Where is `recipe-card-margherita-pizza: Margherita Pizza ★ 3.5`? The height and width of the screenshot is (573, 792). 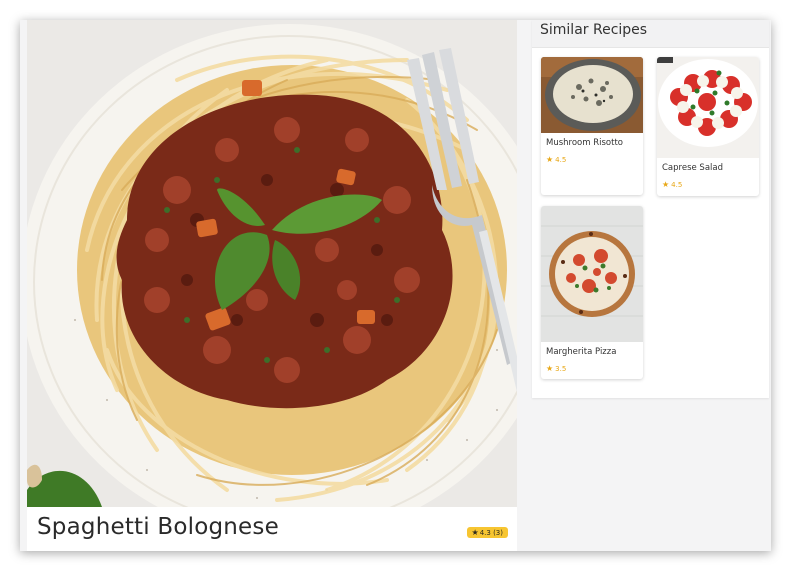 recipe-card-margherita-pizza: Margherita Pizza ★ 3.5 is located at coordinates (592, 292).